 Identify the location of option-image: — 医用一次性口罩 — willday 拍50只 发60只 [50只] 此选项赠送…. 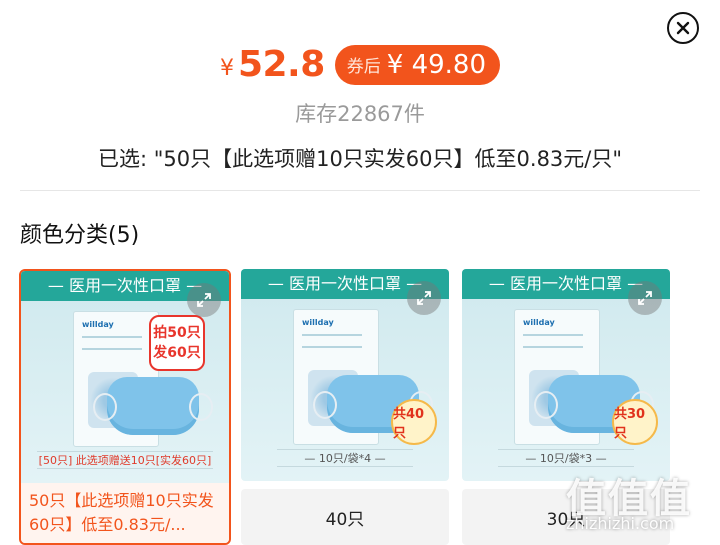
(125, 377).